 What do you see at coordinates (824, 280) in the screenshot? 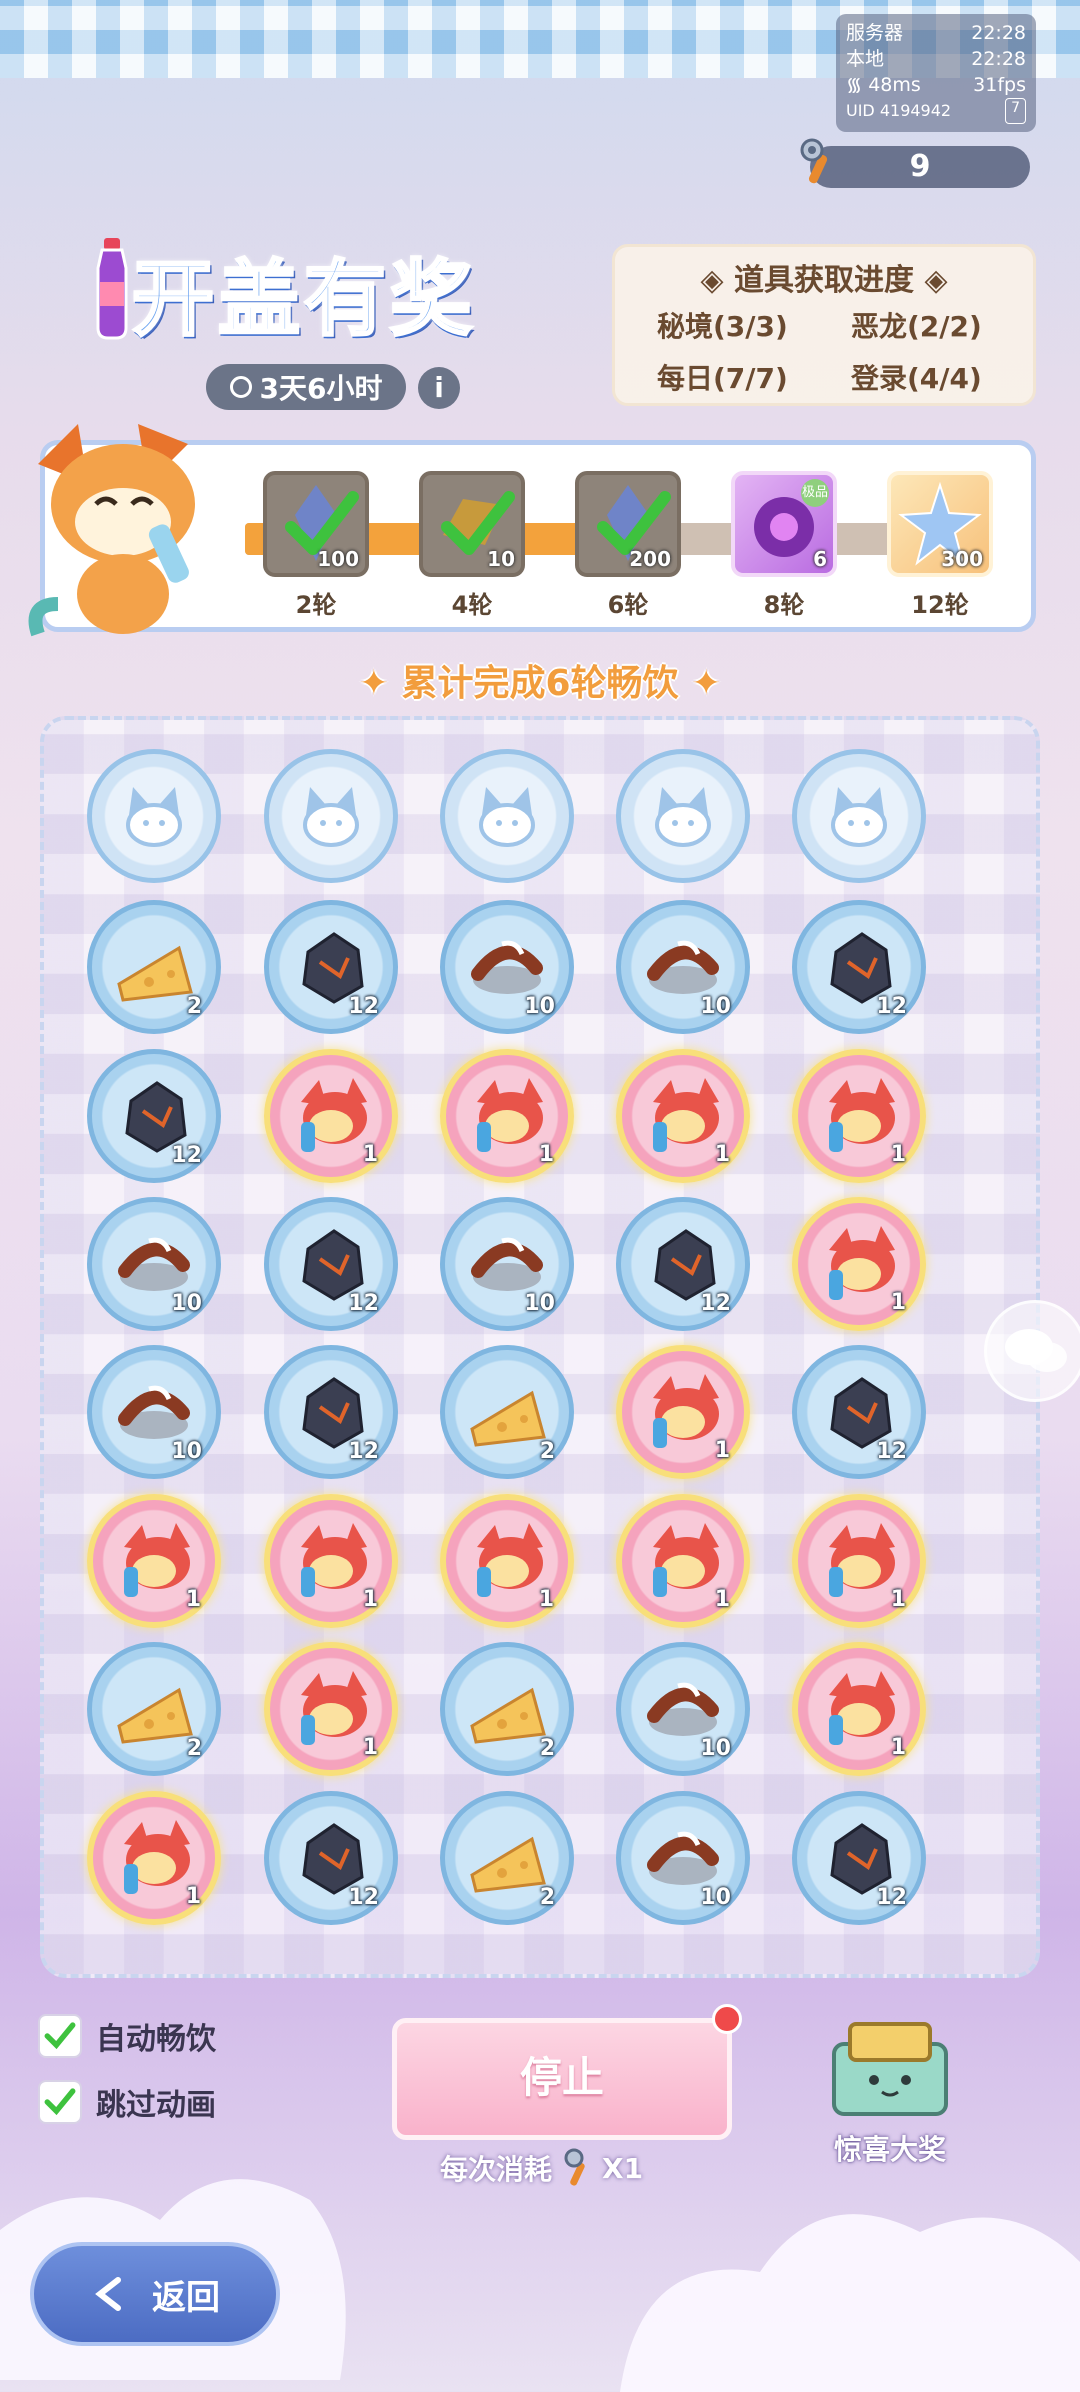
I see `progress-title: ◈ 道具获取进度 ◈` at bounding box center [824, 280].